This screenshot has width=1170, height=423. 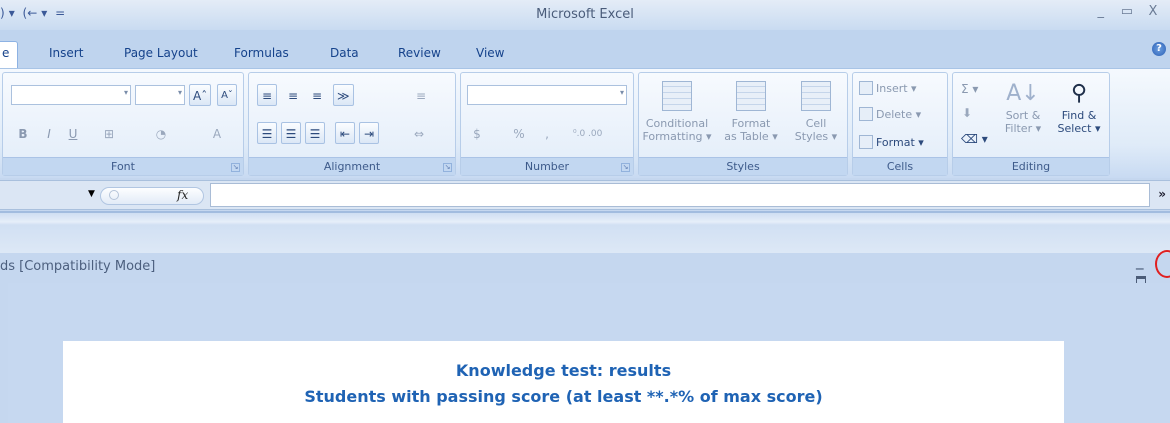 I want to click on editing-group-label: Editing, so click(x=1031, y=166).